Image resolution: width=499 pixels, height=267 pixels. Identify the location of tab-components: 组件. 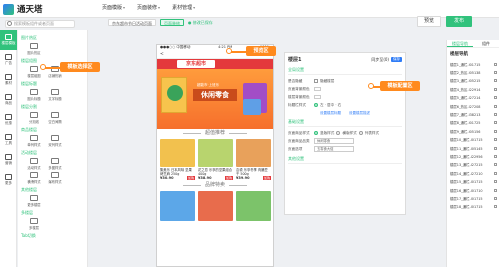
(486, 43).